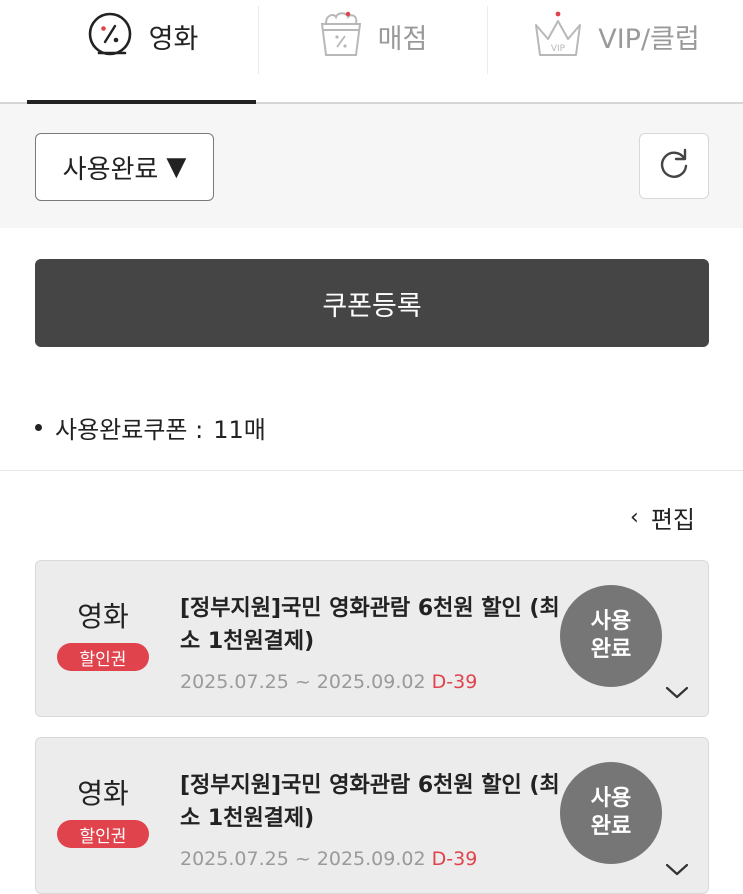  Describe the element at coordinates (371, 166) in the screenshot. I see `filter-bar: 사용완료 ▼` at that location.